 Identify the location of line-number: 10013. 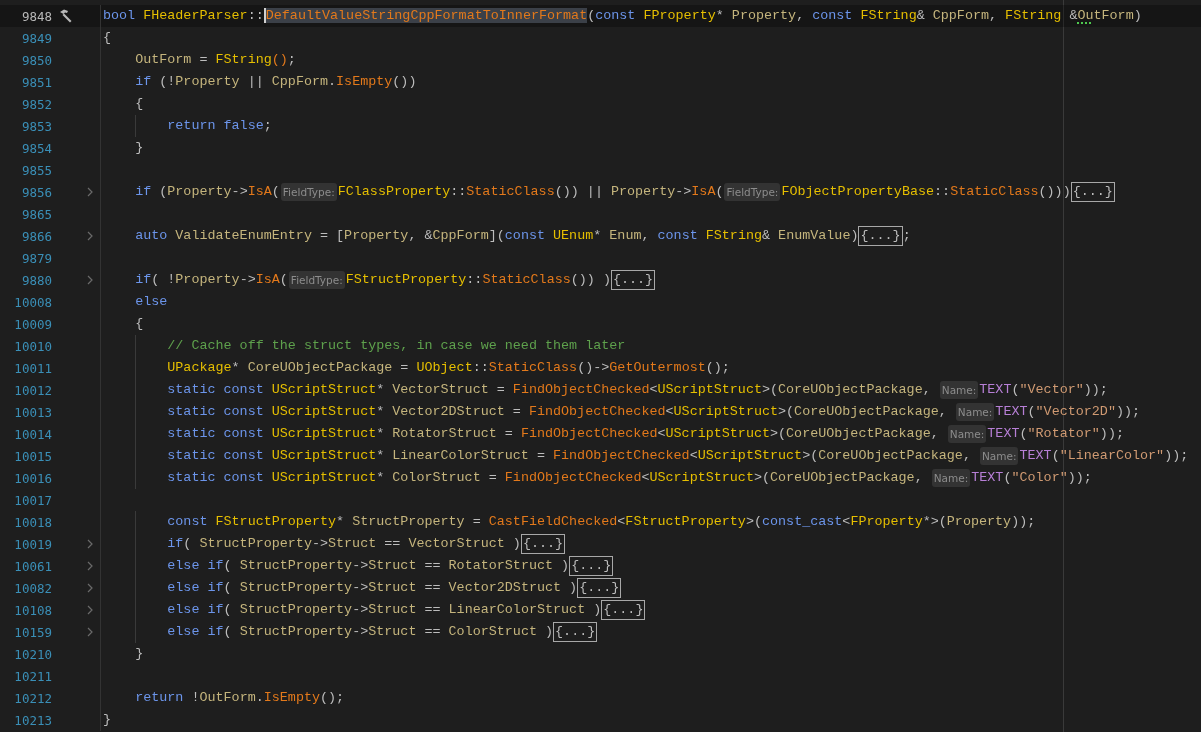
(32, 412).